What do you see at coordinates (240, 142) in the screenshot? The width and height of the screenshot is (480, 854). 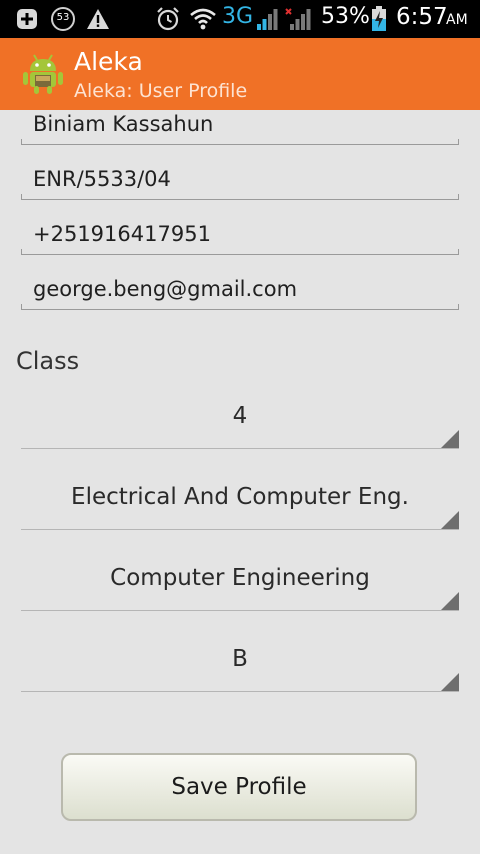 I see `name-field-underline` at bounding box center [240, 142].